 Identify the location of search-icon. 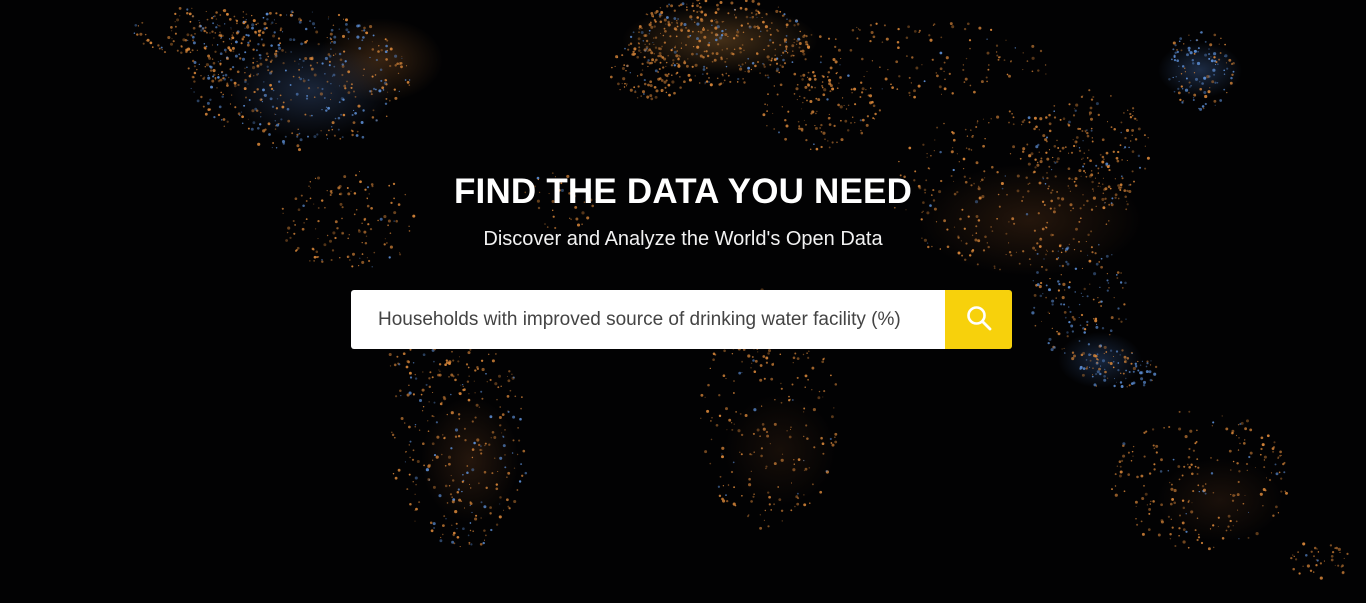
(979, 319).